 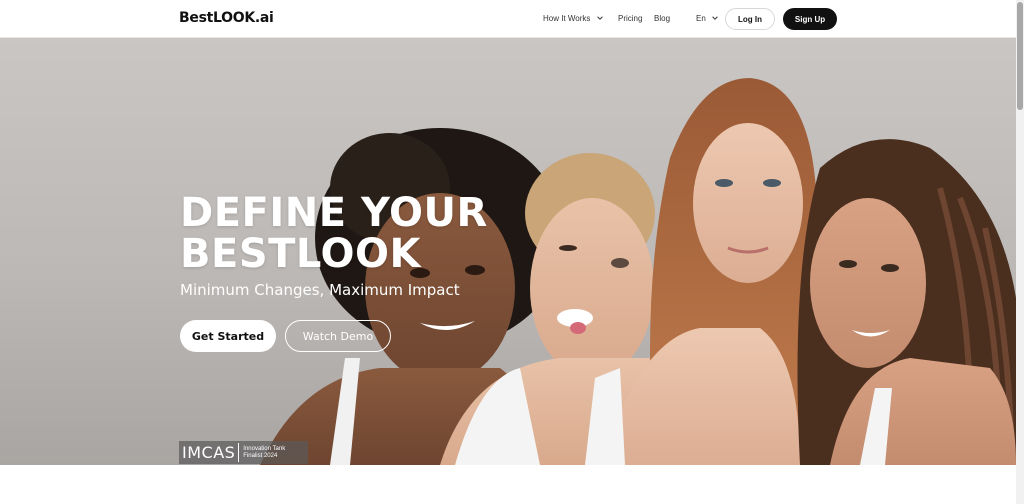 I want to click on language-label: En, so click(x=701, y=18).